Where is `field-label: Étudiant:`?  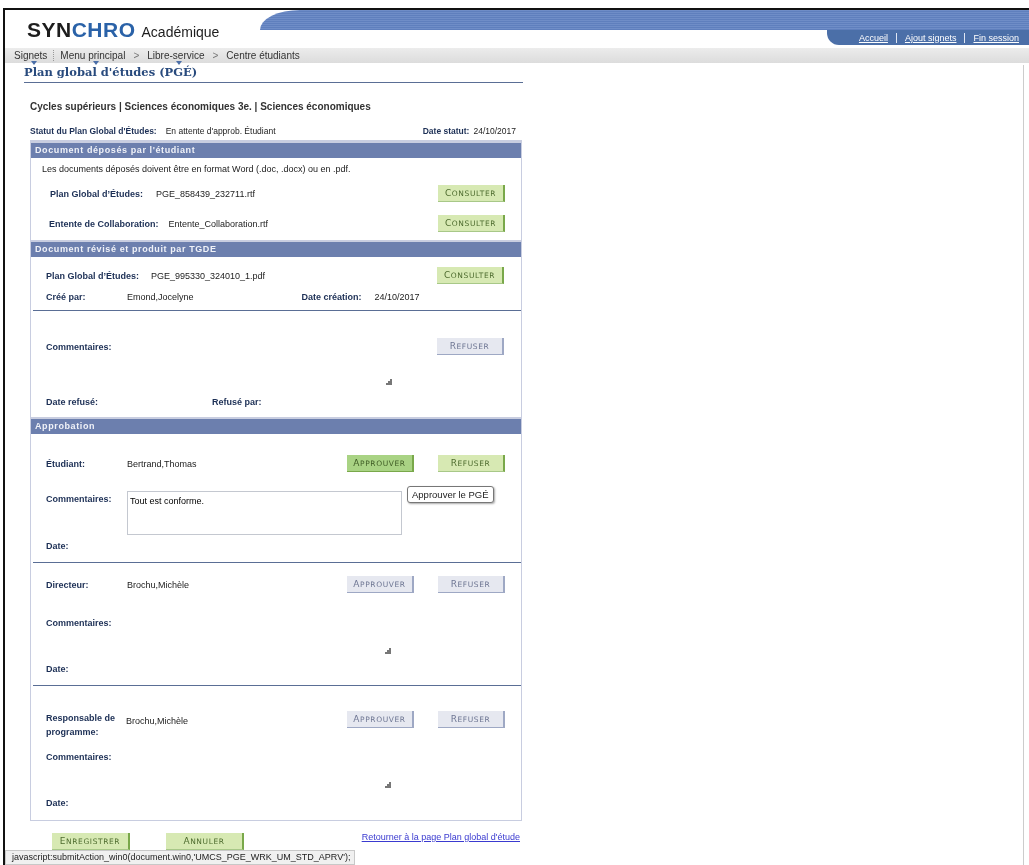
field-label: Étudiant: is located at coordinates (65, 464).